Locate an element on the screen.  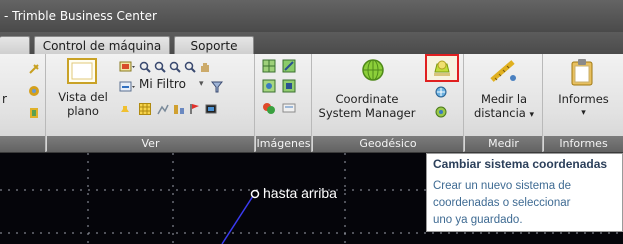
change-coordinate-system-icon is located at coordinates (442, 68).